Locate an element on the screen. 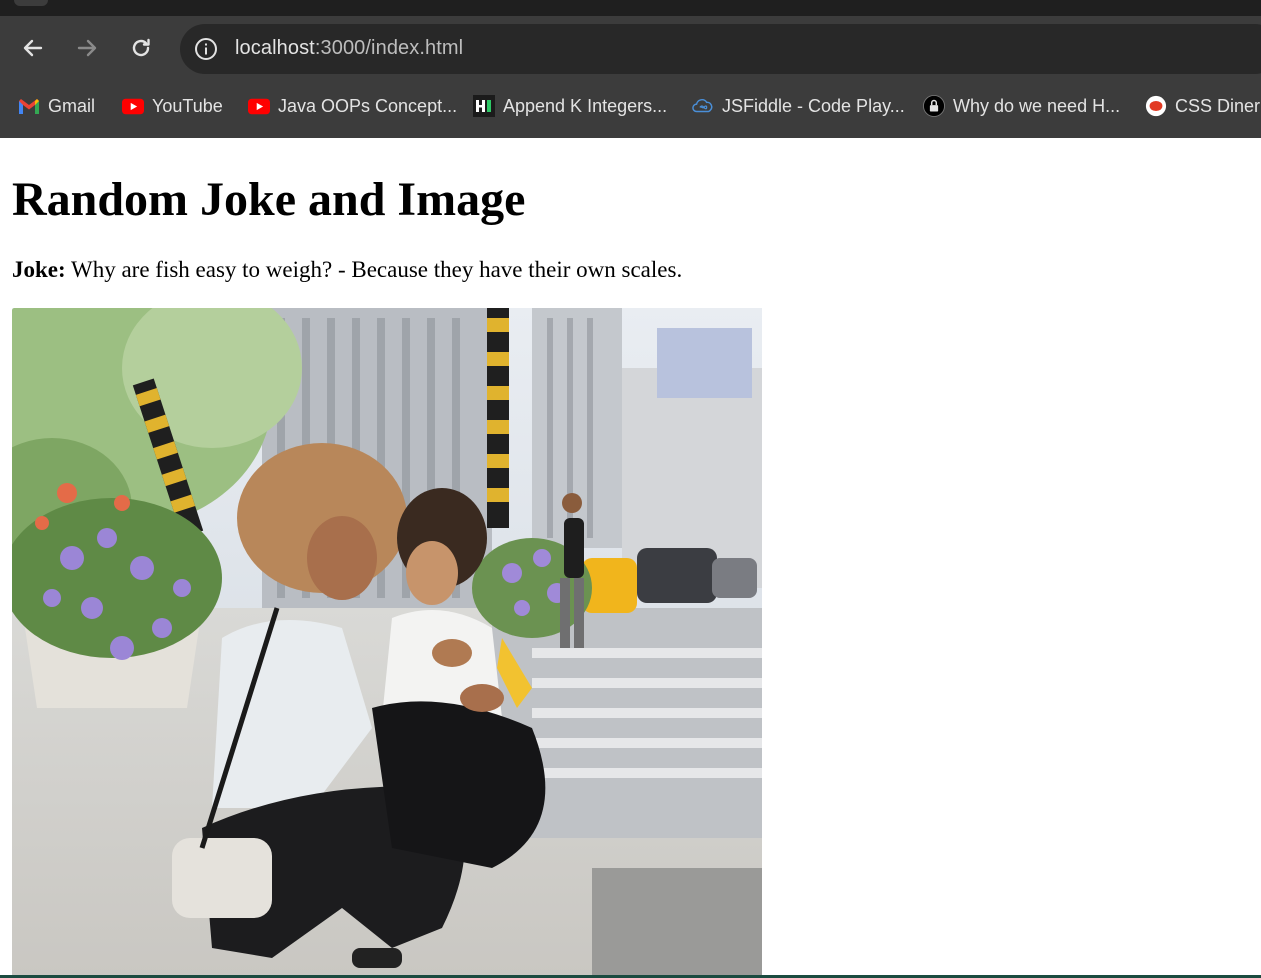 The width and height of the screenshot is (1261, 978). tab is located at coordinates (31, 3).